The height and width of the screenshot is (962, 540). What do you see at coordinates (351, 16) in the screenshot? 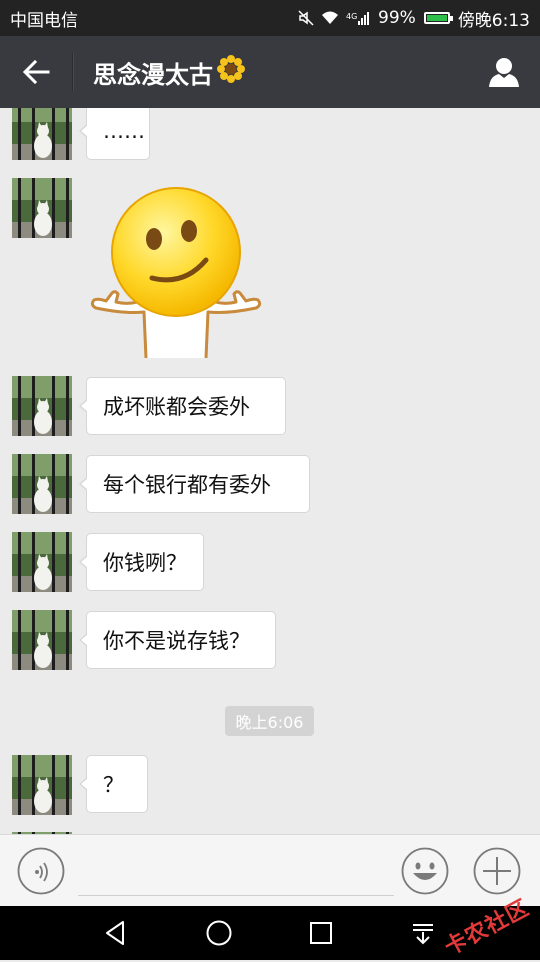
I see `network-type: 4G` at bounding box center [351, 16].